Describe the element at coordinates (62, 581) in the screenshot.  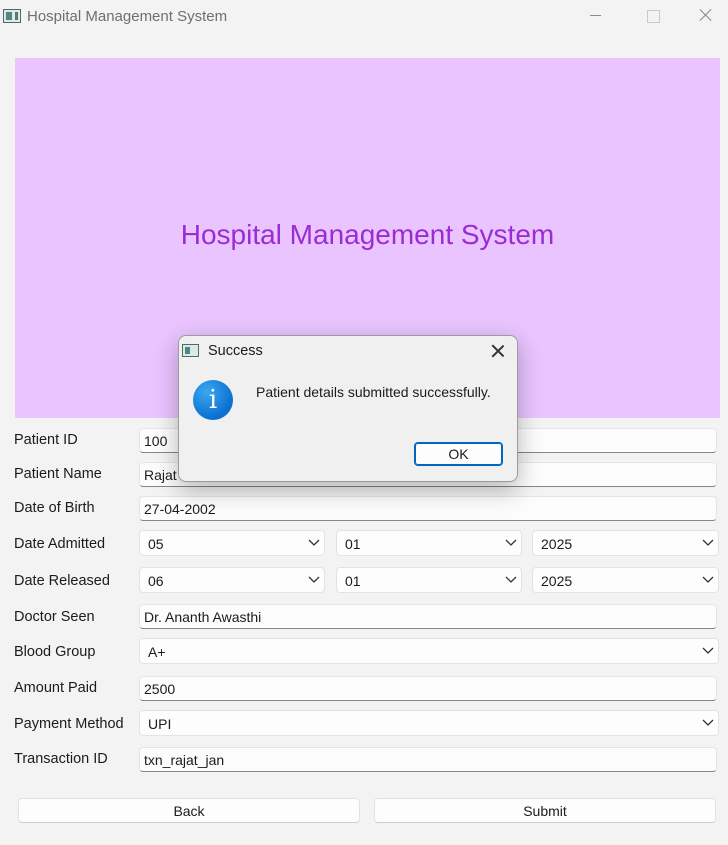
I see `date-released-label: Date Released` at that location.